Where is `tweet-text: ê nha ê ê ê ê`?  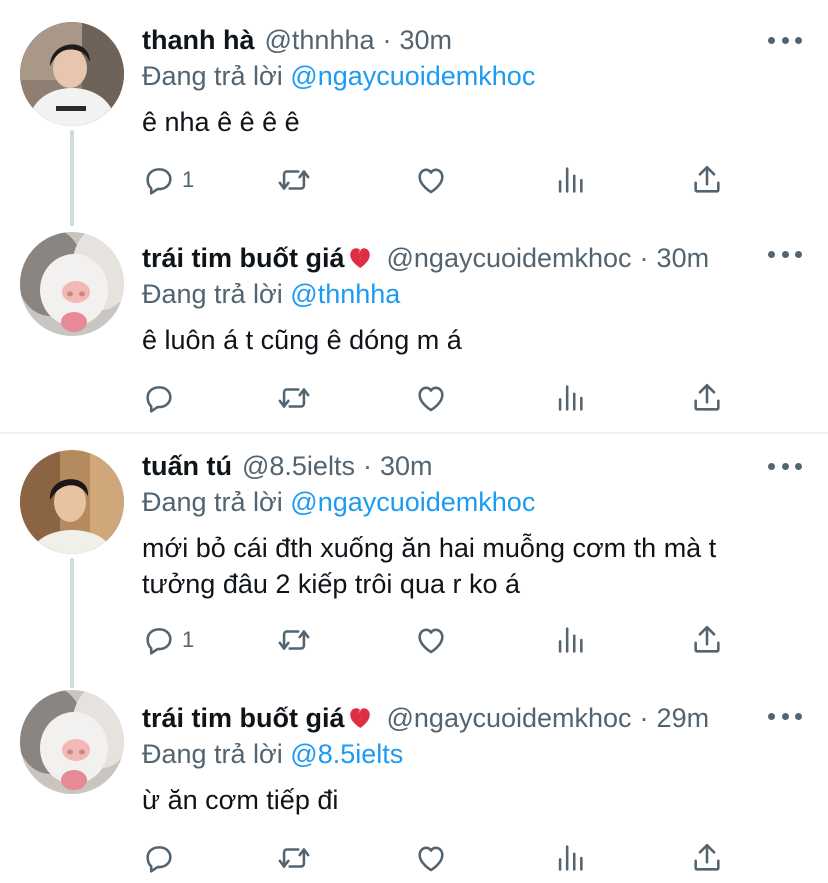
tweet-text: ê nha ê ê ê ê is located at coordinates (221, 122).